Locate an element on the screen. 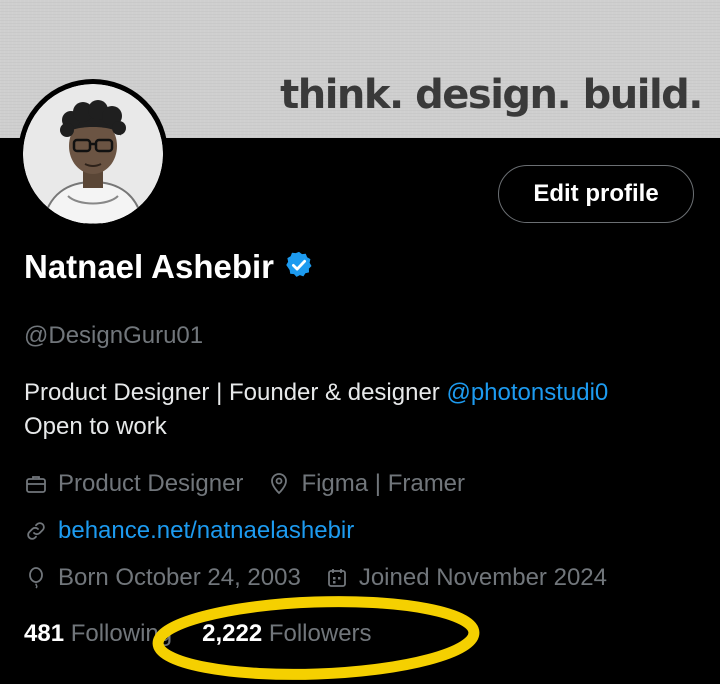 The width and height of the screenshot is (720, 684). following-stat: 481 Following is located at coordinates (98, 634).